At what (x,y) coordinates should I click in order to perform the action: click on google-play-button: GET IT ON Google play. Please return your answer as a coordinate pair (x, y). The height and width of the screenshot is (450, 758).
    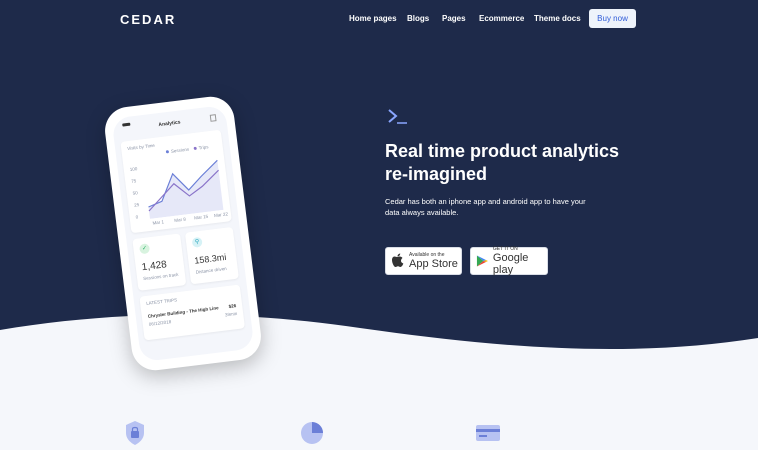
    Looking at the image, I should click on (509, 261).